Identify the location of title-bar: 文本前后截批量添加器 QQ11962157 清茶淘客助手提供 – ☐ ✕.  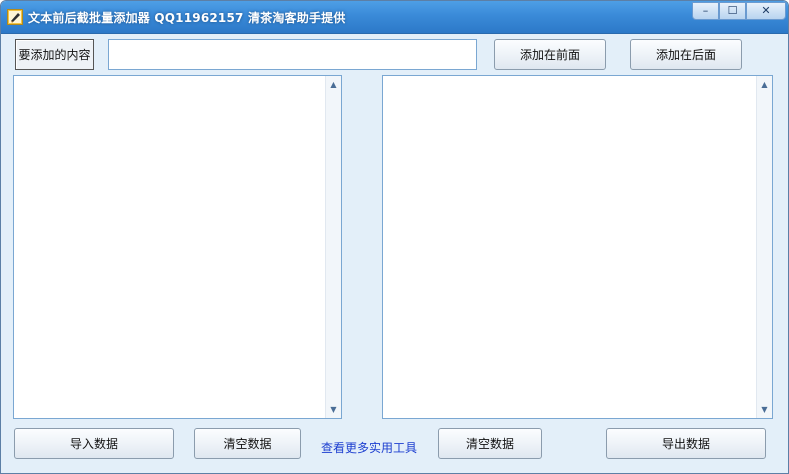
(394, 17).